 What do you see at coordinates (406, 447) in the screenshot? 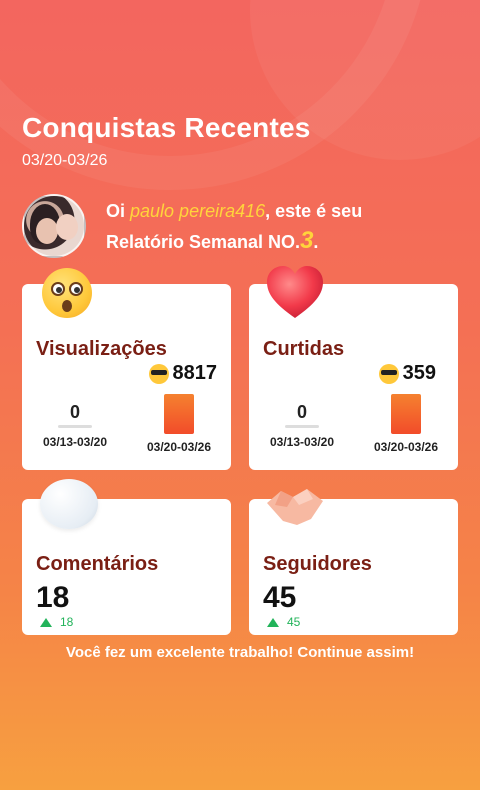
I see `likes-curr-range: 03/20-03/26` at bounding box center [406, 447].